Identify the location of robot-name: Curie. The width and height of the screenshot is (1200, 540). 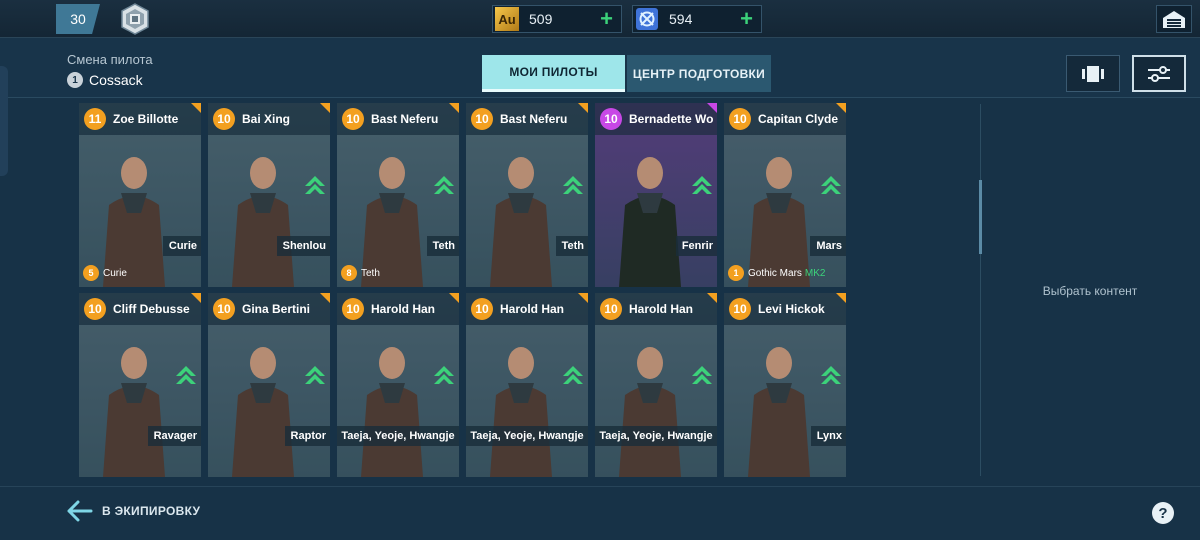
(181, 246).